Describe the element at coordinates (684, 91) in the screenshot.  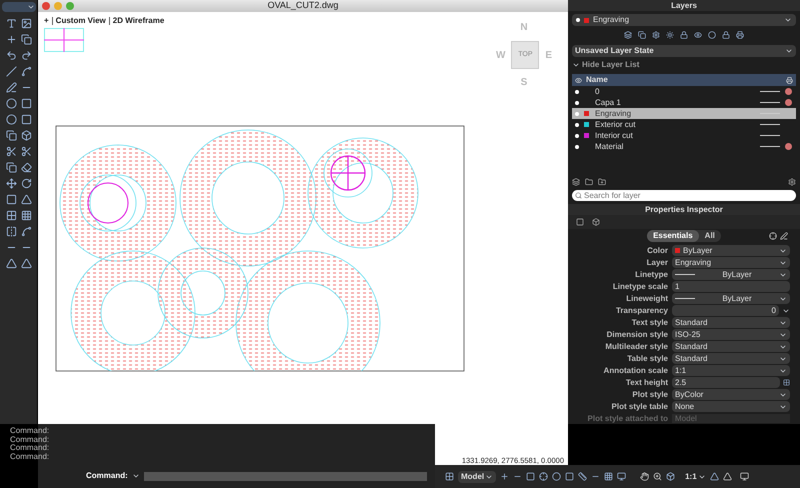
I see `layer-row: 0` at that location.